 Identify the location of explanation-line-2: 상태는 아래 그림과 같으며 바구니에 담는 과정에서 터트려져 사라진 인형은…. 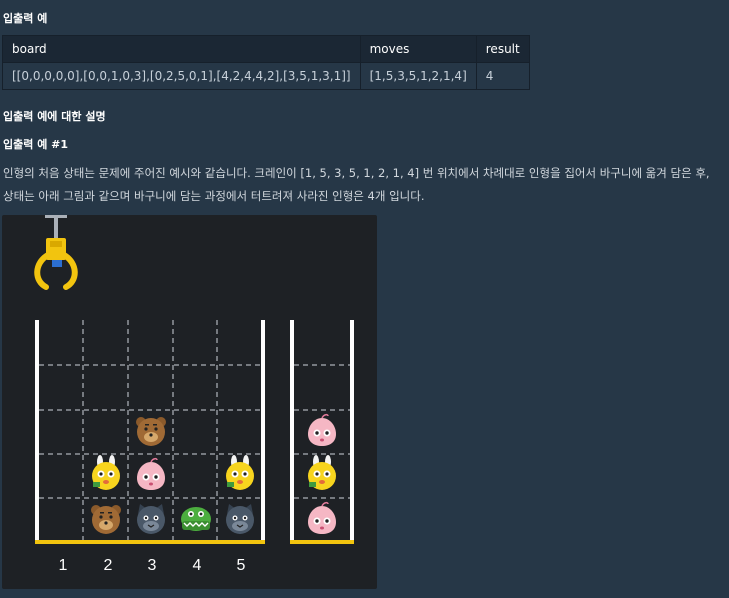
(214, 196).